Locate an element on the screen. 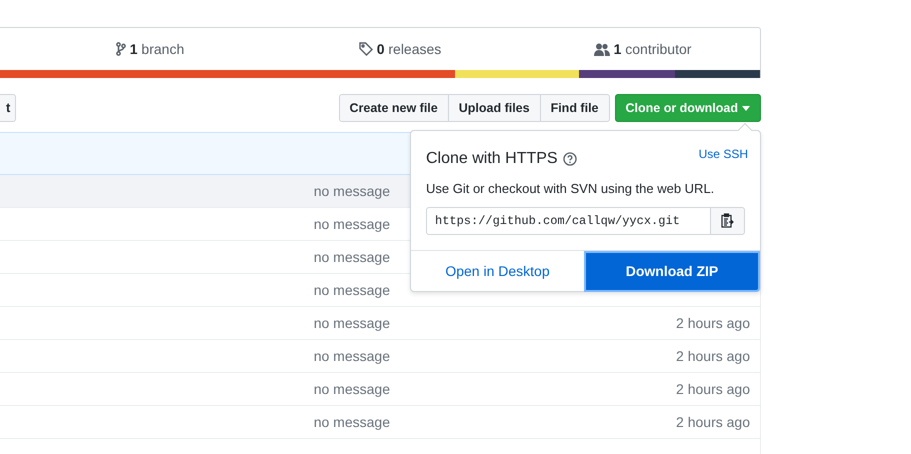 This screenshot has height=454, width=911. url-field: https://github.com/callqw/yycx.git is located at coordinates (568, 220).